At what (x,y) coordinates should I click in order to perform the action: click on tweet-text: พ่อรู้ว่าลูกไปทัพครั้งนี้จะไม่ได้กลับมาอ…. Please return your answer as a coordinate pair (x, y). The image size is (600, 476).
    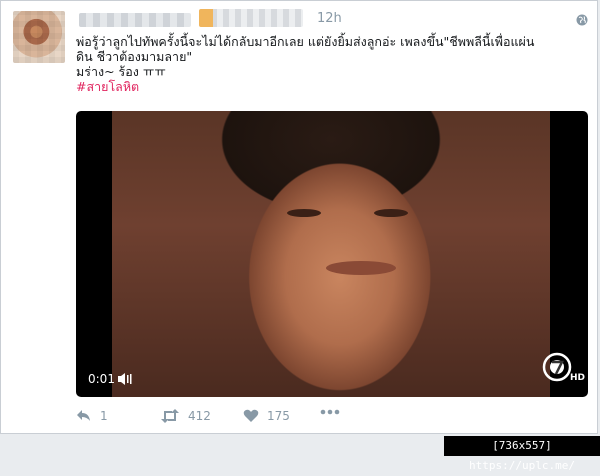
    Looking at the image, I should click on (331, 64).